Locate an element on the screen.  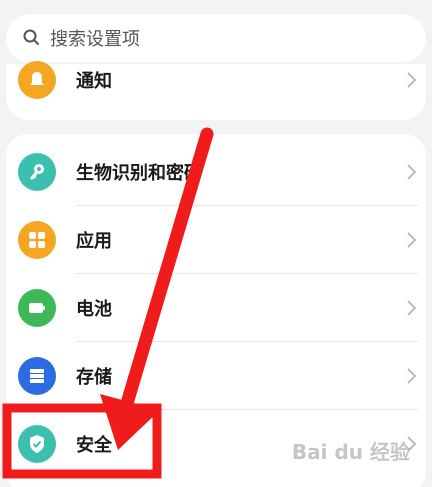
settings-item-label: 安全 is located at coordinates (94, 445).